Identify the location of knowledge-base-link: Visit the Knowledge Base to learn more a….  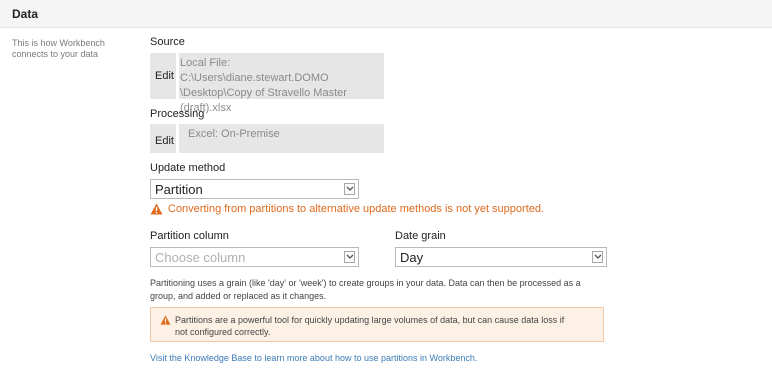
(313, 358).